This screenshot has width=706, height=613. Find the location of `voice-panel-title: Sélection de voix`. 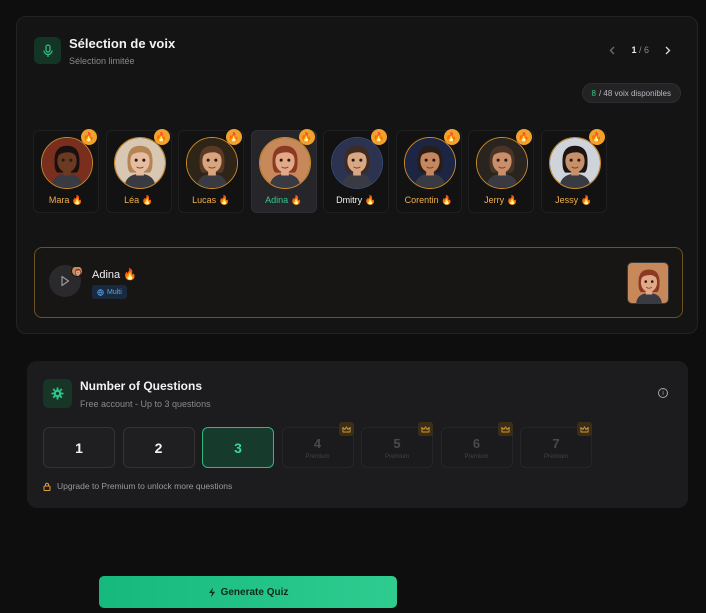

voice-panel-title: Sélection de voix is located at coordinates (122, 43).